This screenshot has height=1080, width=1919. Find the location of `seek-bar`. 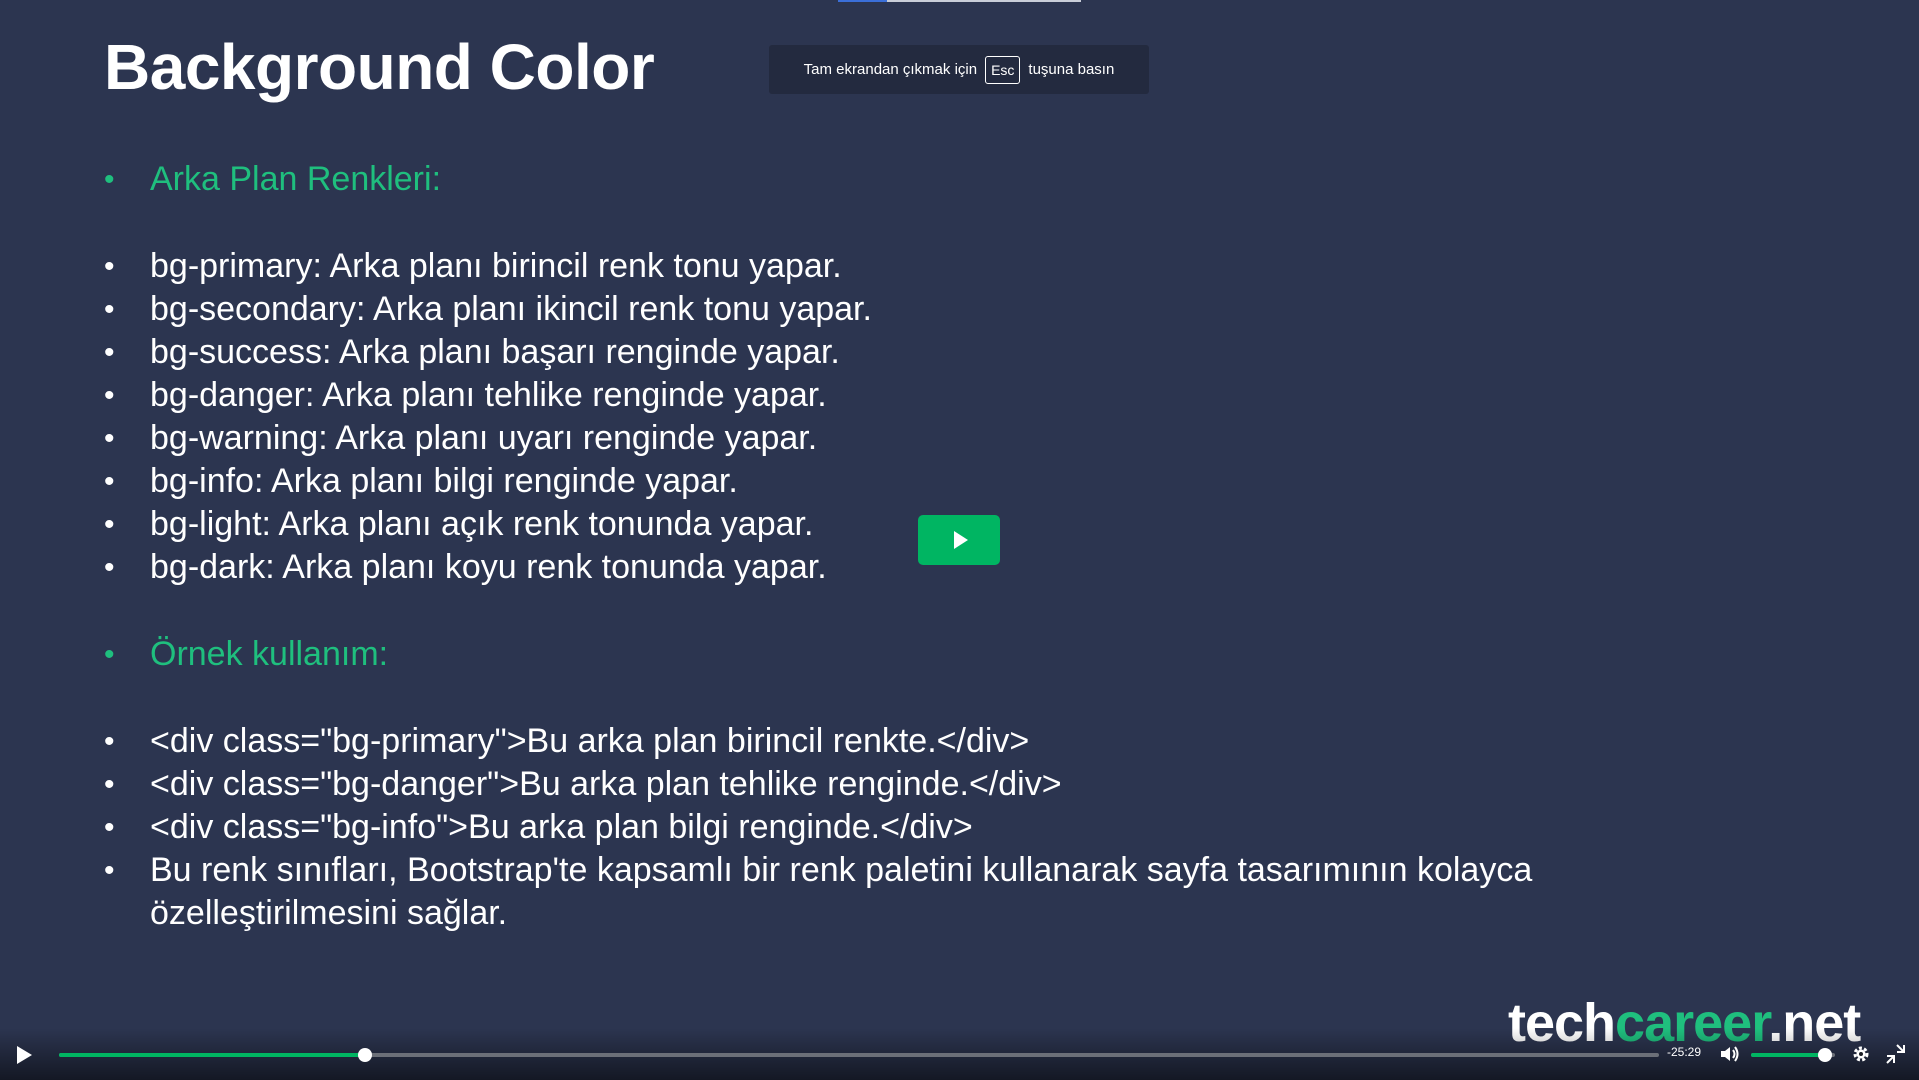

seek-bar is located at coordinates (859, 1055).